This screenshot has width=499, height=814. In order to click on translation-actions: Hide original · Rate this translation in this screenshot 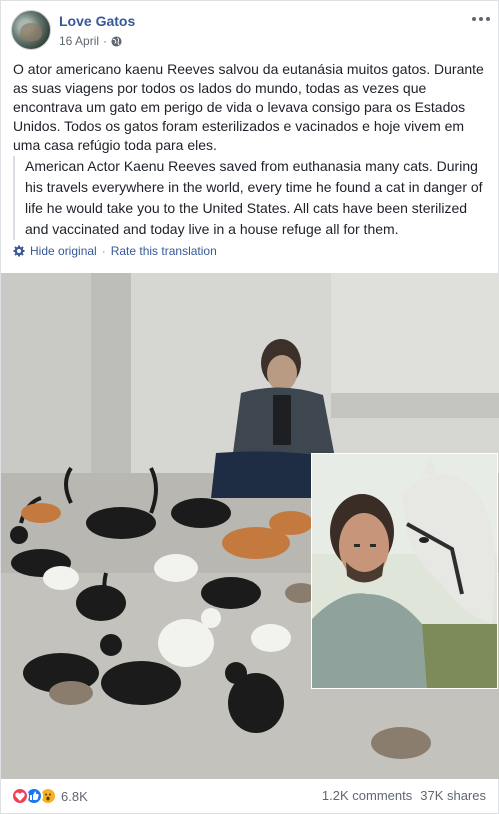, I will do `click(115, 251)`.